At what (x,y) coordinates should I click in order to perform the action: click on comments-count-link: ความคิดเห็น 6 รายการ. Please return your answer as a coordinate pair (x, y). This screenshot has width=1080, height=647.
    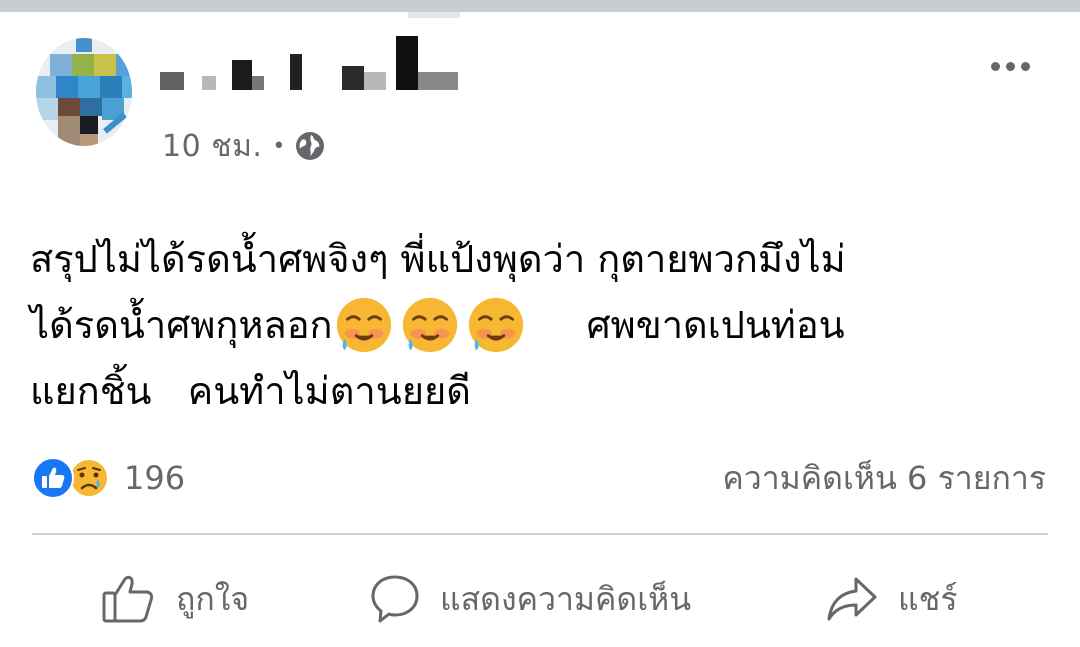
    Looking at the image, I should click on (884, 478).